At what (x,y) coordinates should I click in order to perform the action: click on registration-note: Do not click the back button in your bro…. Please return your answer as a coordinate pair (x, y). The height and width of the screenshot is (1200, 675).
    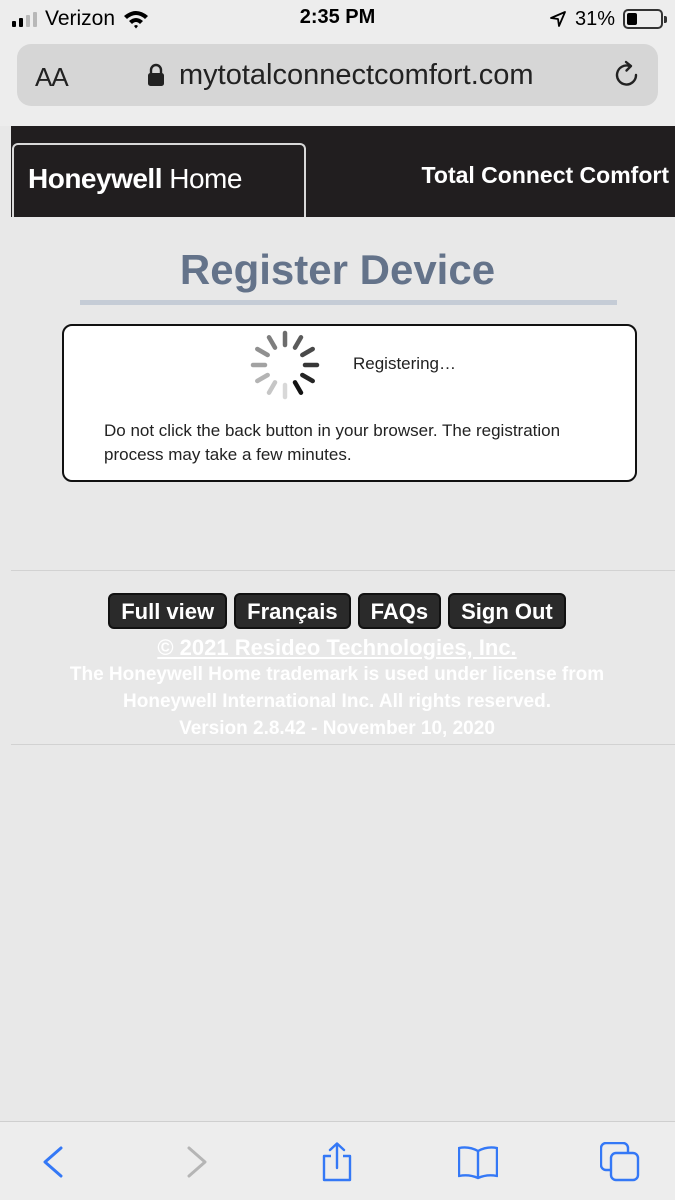
    Looking at the image, I should click on (332, 442).